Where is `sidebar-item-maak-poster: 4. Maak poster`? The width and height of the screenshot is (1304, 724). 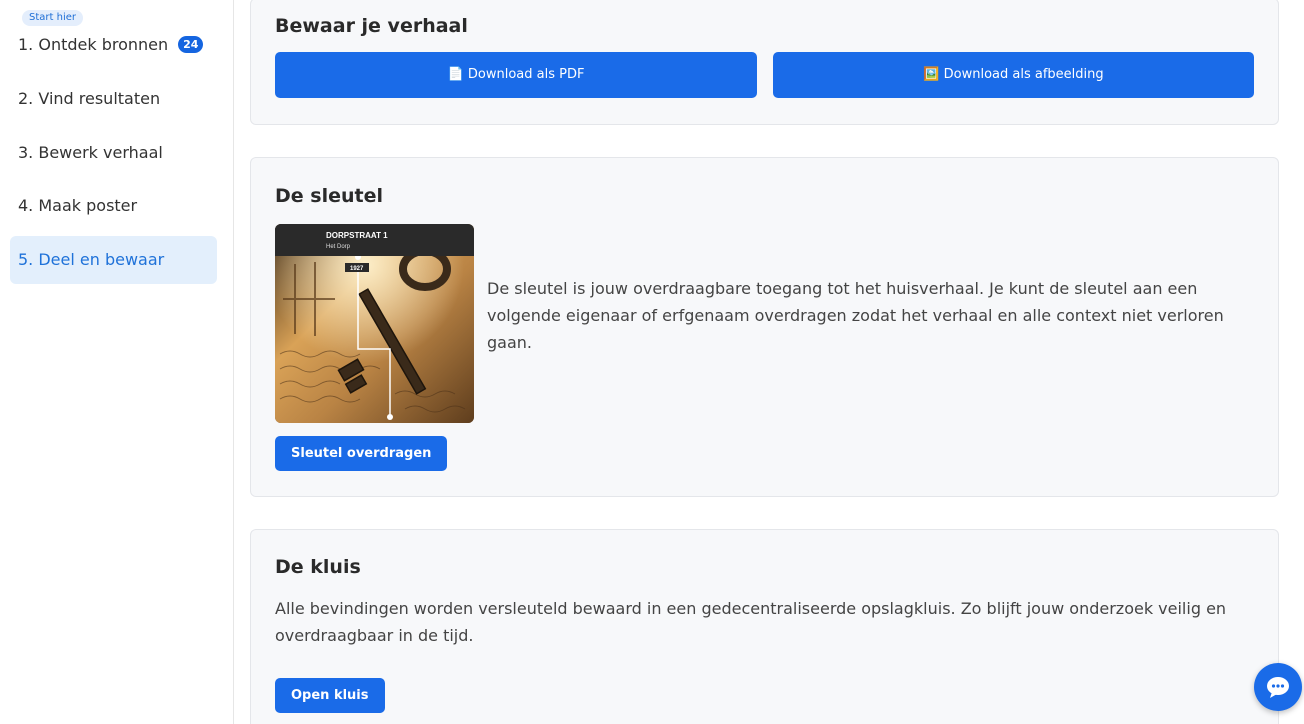
sidebar-item-maak-poster: 4. Maak poster is located at coordinates (113, 206).